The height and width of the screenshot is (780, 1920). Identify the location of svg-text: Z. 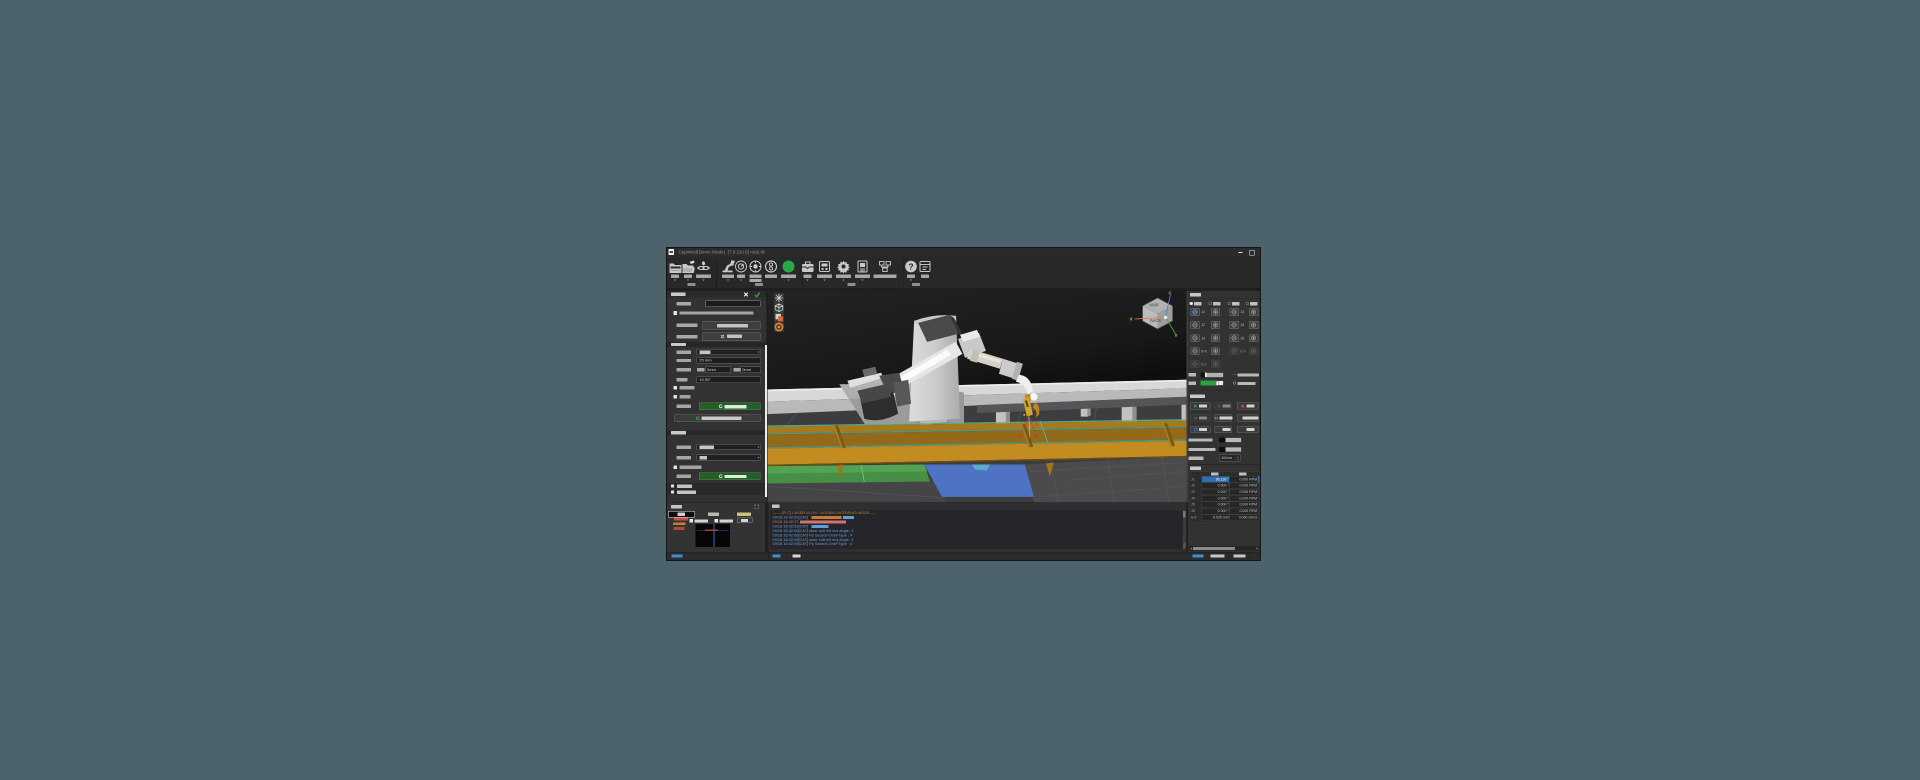
(1170, 292).